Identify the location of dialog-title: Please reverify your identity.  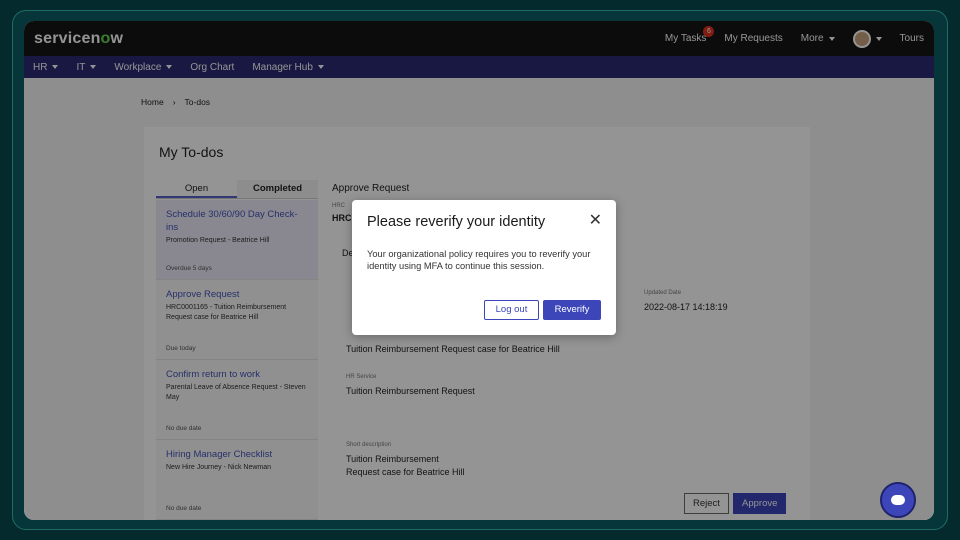
(456, 222).